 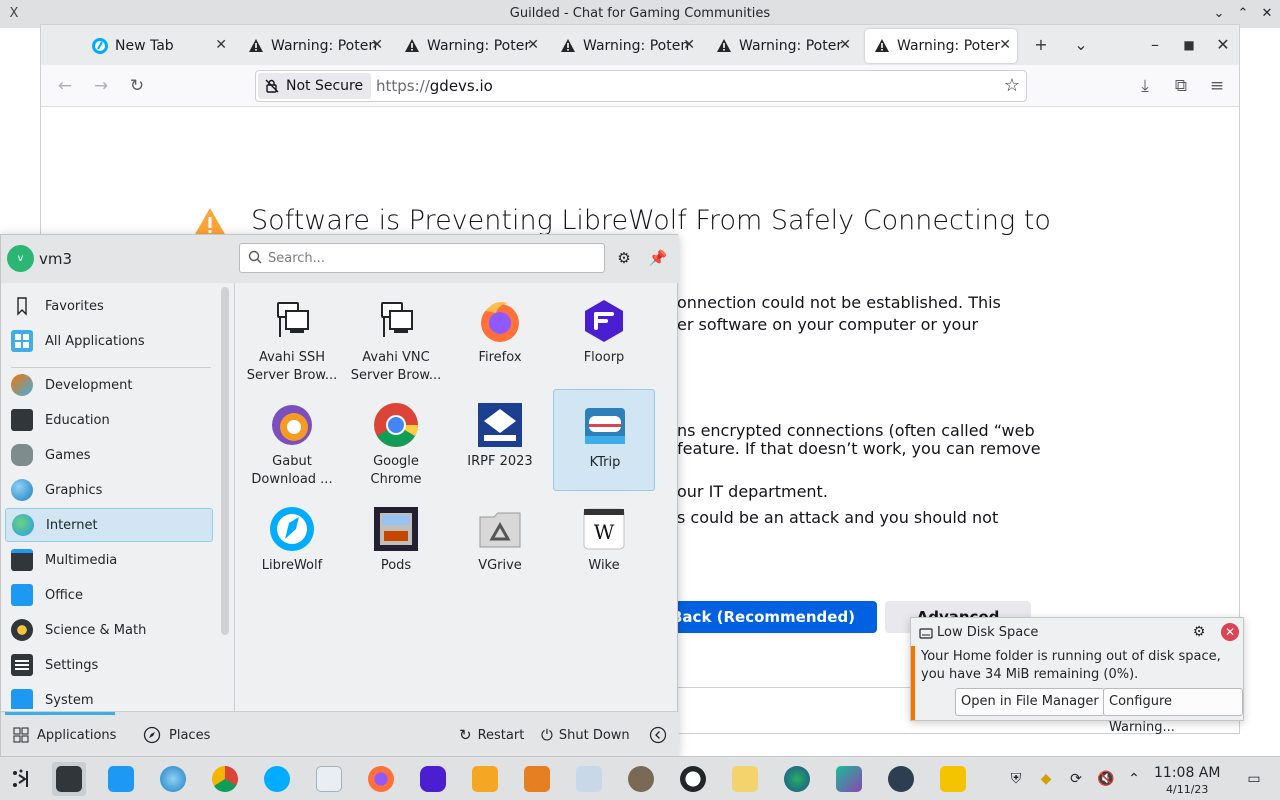 What do you see at coordinates (137, 86) in the screenshot?
I see `reload-icon: ↻` at bounding box center [137, 86].